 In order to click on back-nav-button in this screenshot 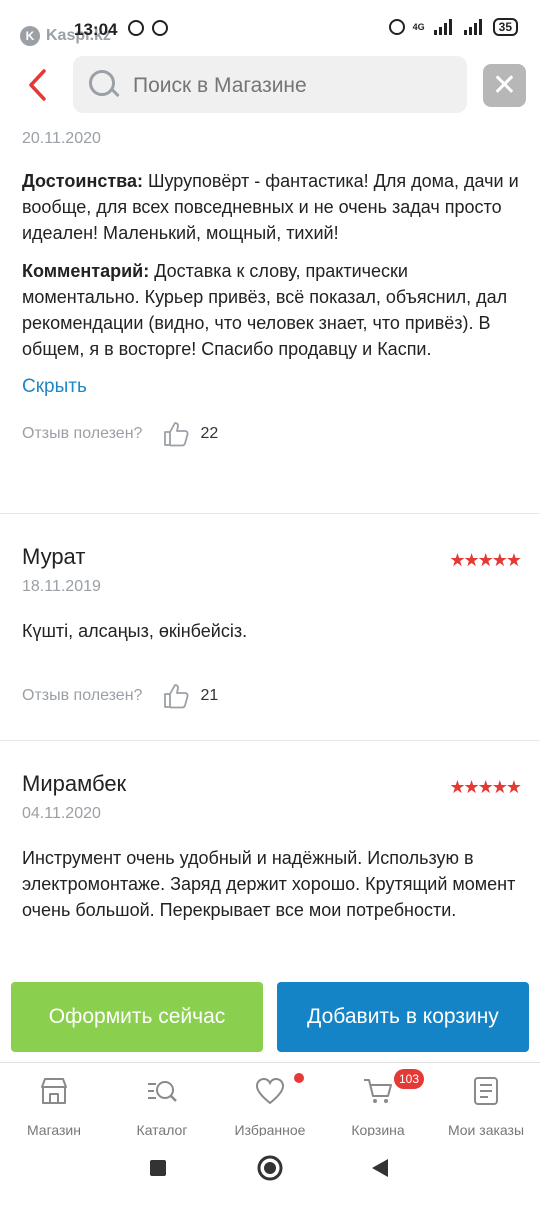, I will do `click(380, 1168)`.